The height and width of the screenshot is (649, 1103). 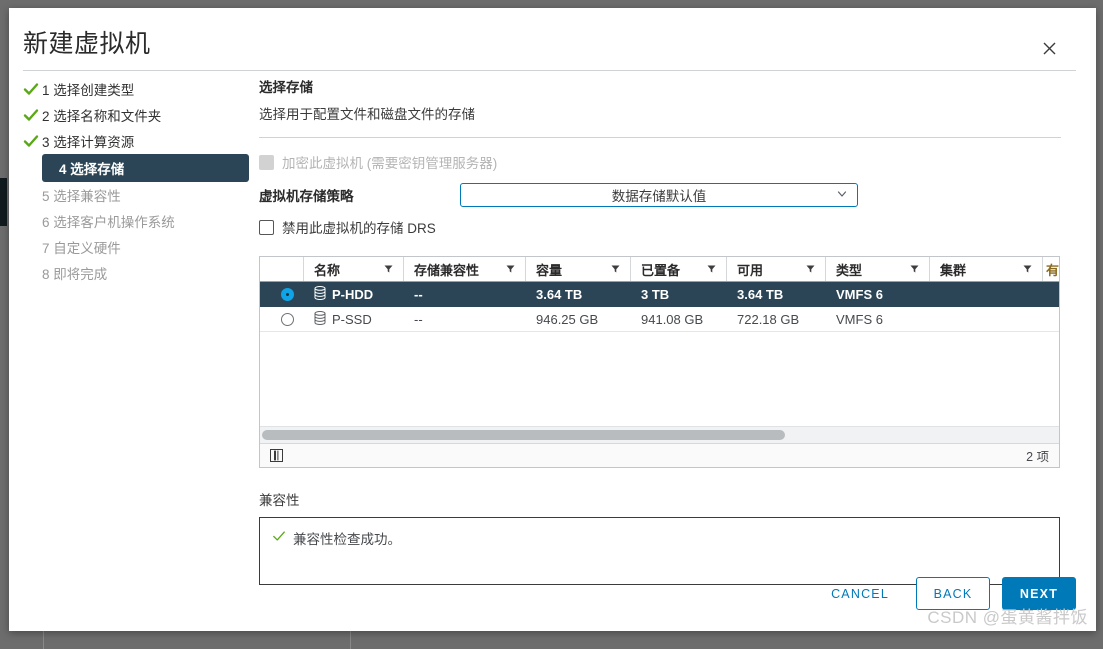 I want to click on sidebar-item-step-8: 8 即将完成, so click(x=139, y=273).